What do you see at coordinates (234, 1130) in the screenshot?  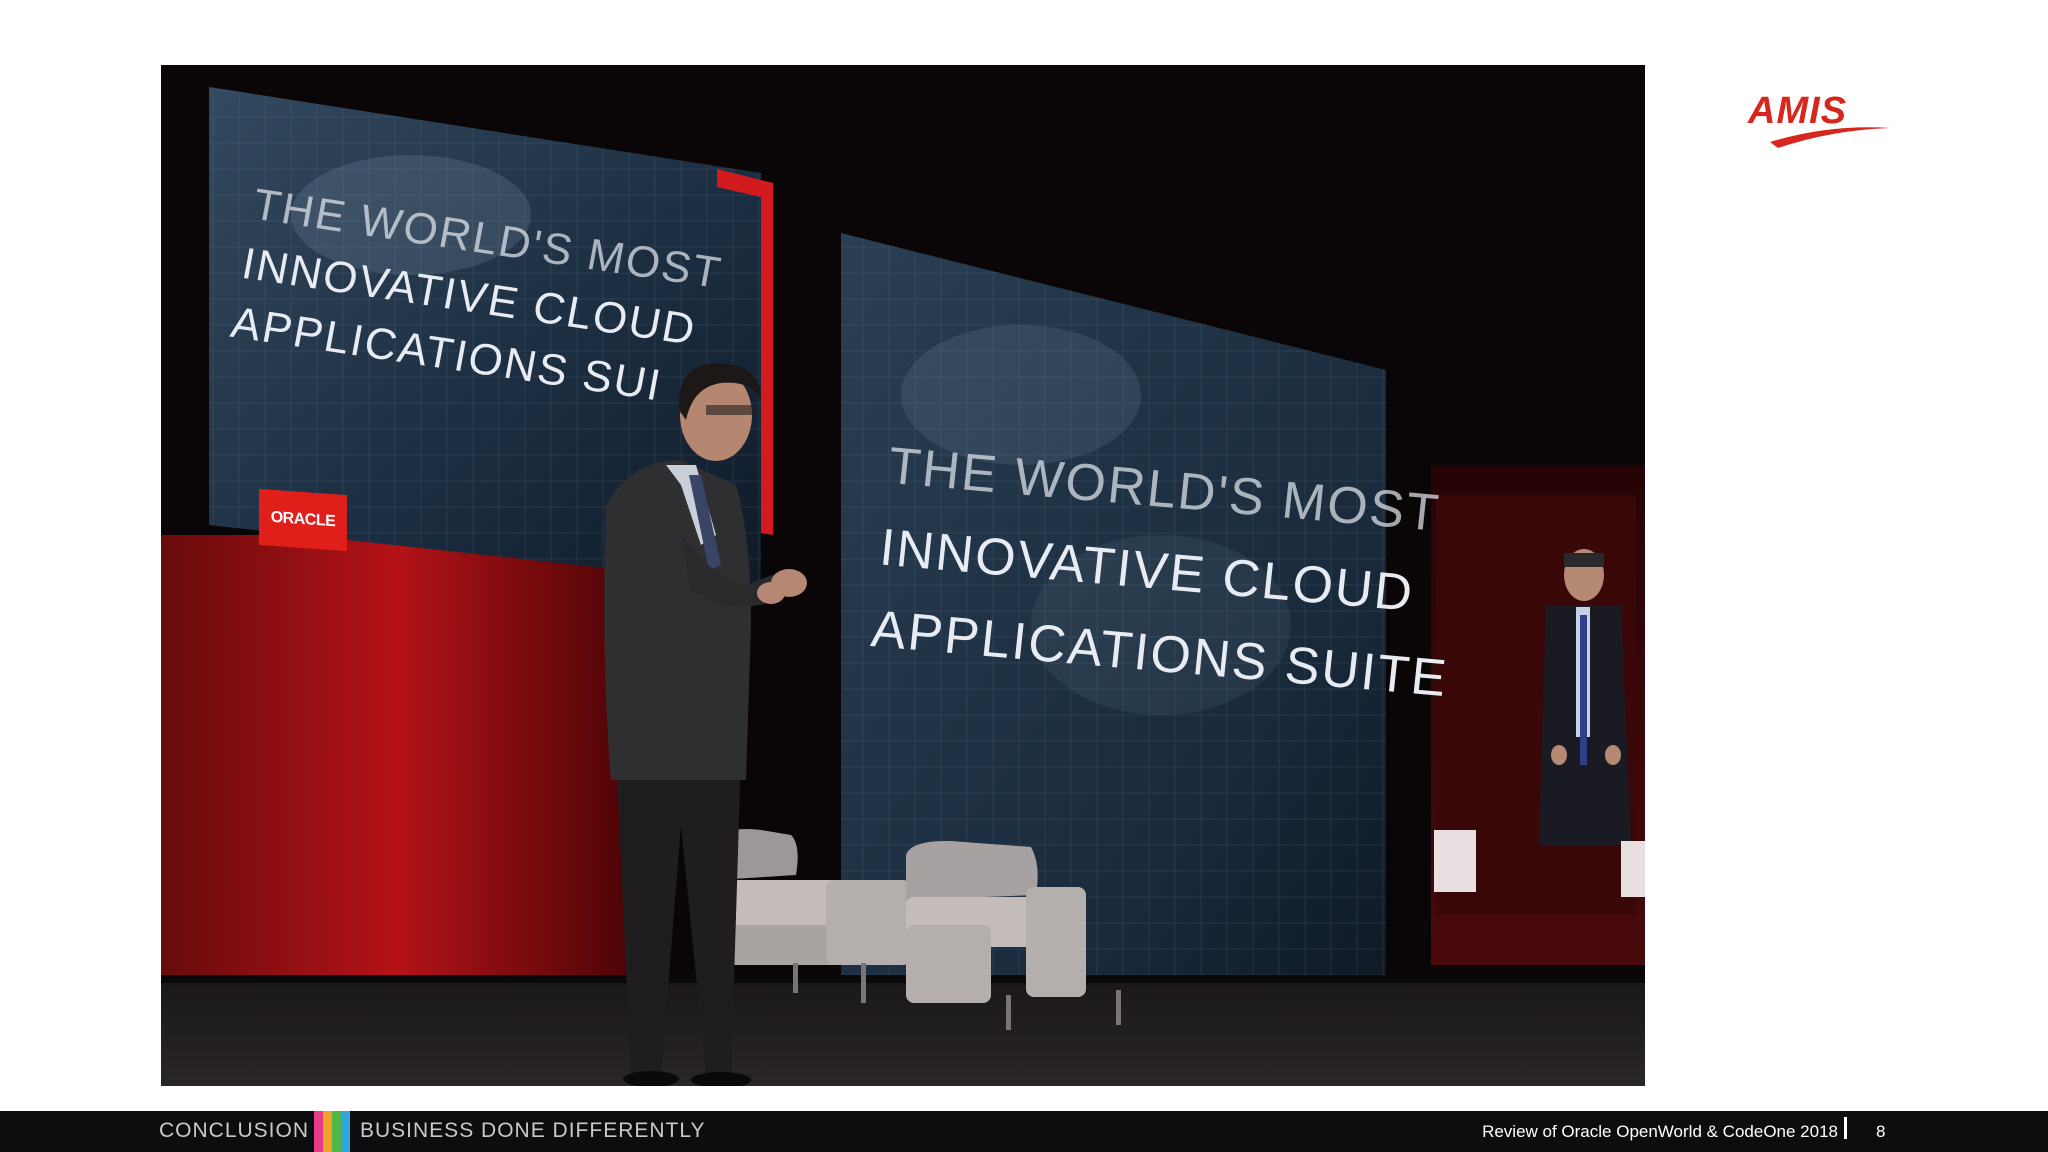 I see `footer-section-label: CONCLUSION` at bounding box center [234, 1130].